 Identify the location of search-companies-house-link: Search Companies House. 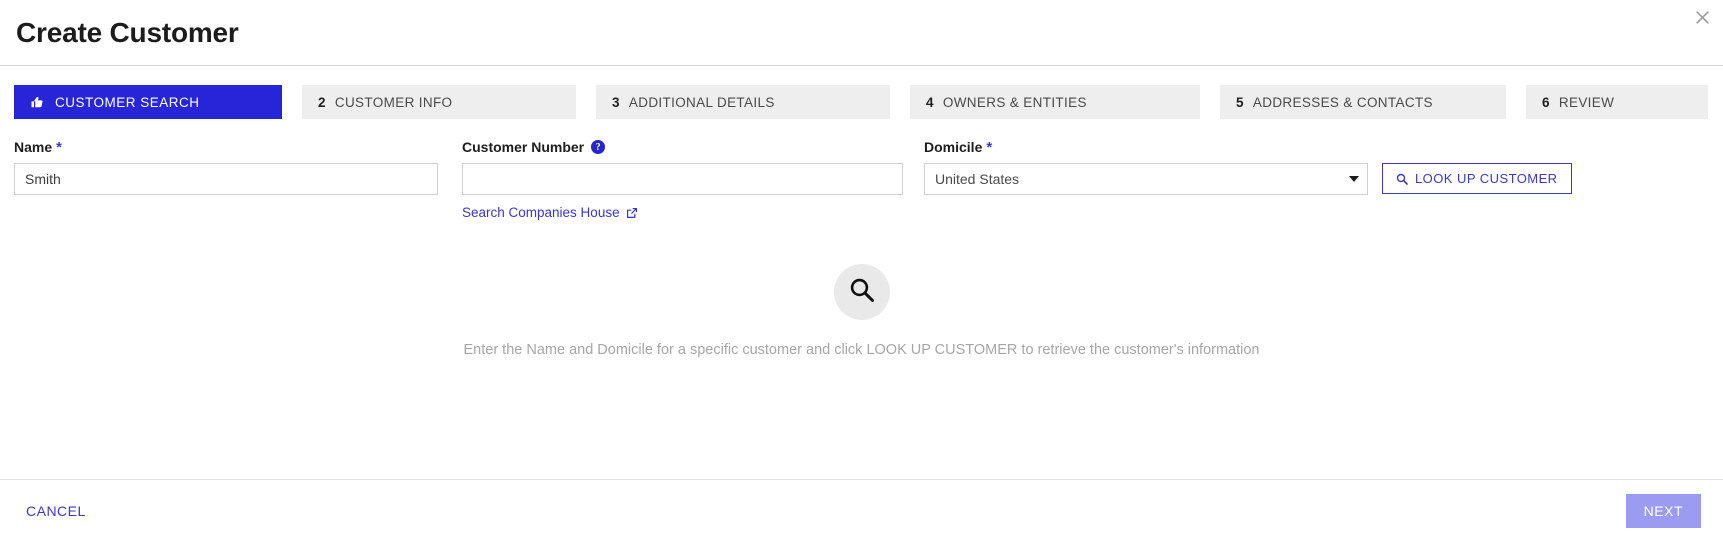
(550, 212).